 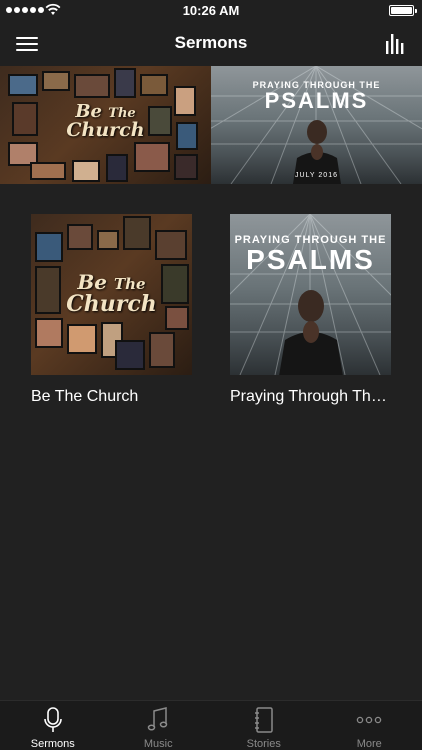 I want to click on artwork-title-line-3: Church, so click(x=111, y=304).